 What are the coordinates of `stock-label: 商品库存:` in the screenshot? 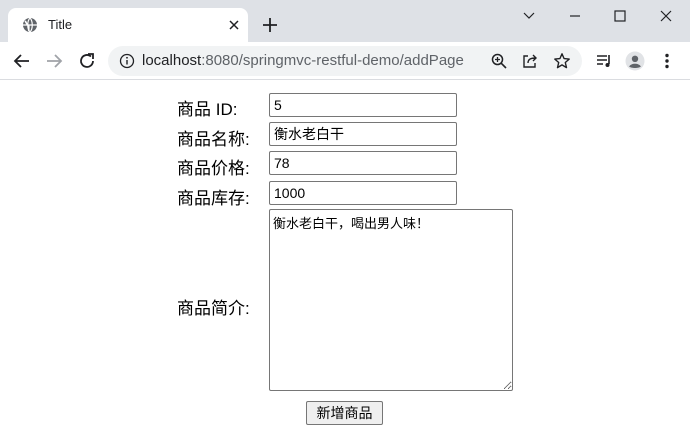 It's located at (213, 198).